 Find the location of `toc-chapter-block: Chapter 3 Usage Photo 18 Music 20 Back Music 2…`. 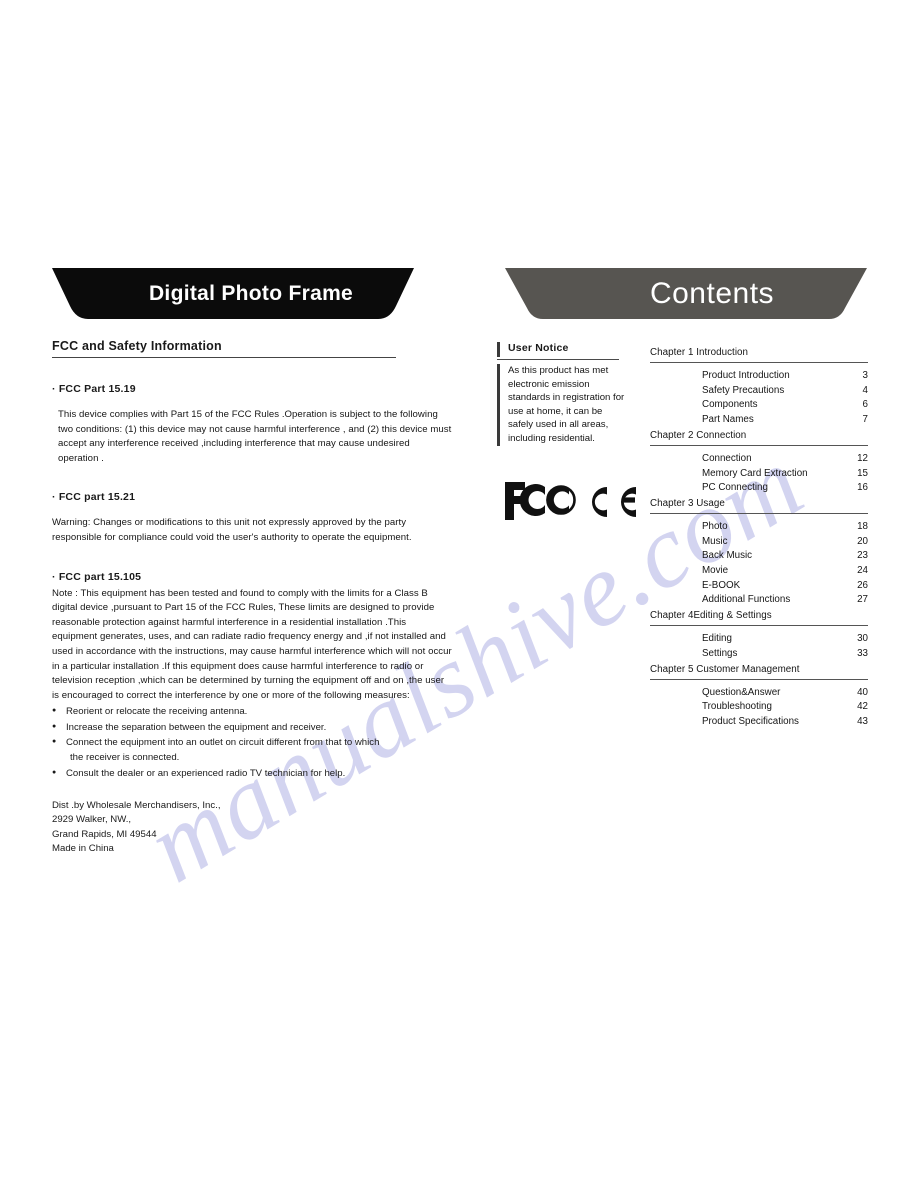

toc-chapter-block: Chapter 3 Usage Photo 18 Music 20 Back Music 2… is located at coordinates (759, 552).